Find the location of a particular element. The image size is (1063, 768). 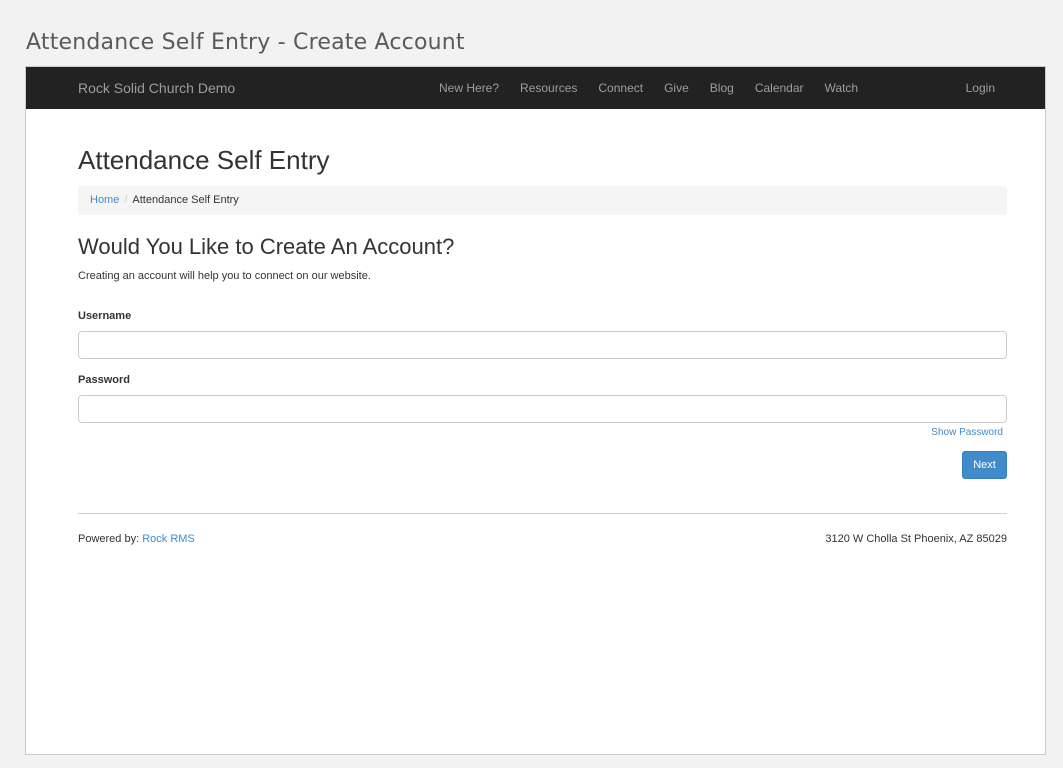

login-link: Login is located at coordinates (980, 88).